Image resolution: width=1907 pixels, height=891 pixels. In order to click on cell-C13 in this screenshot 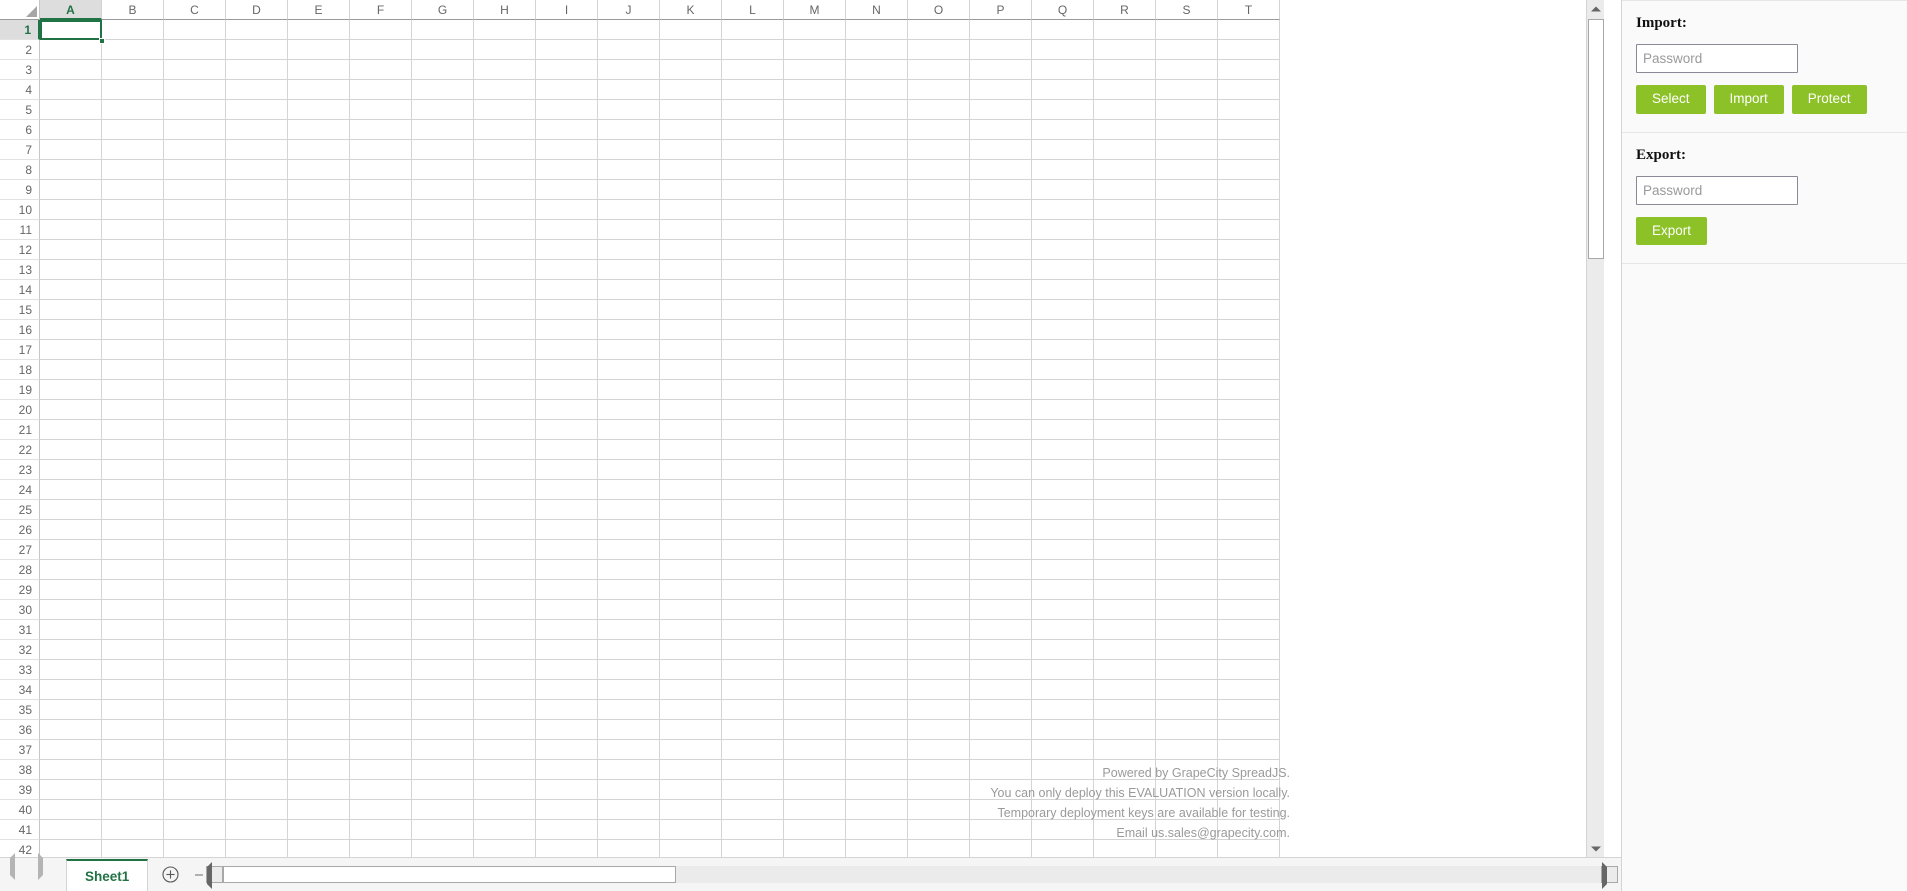, I will do `click(195, 270)`.